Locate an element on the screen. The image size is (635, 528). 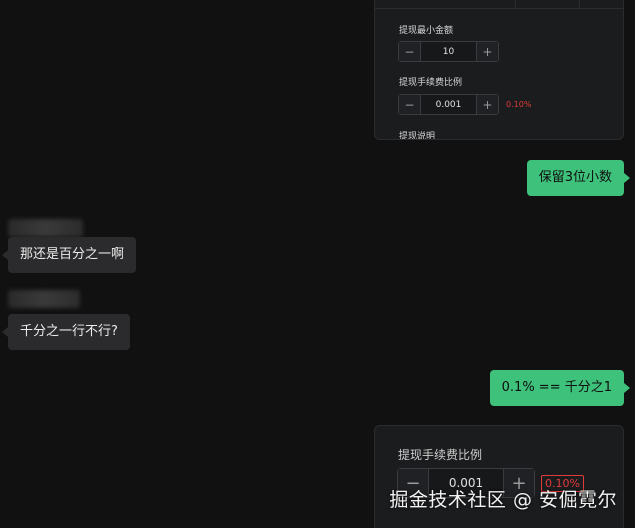
min-amount-stepper: − 10 + is located at coordinates (448, 51).